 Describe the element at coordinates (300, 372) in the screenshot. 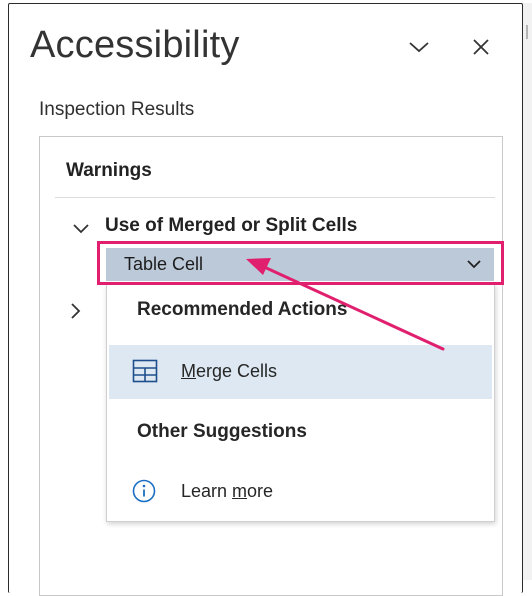

I see `merge-cells-menu-item: Merge Cells` at that location.